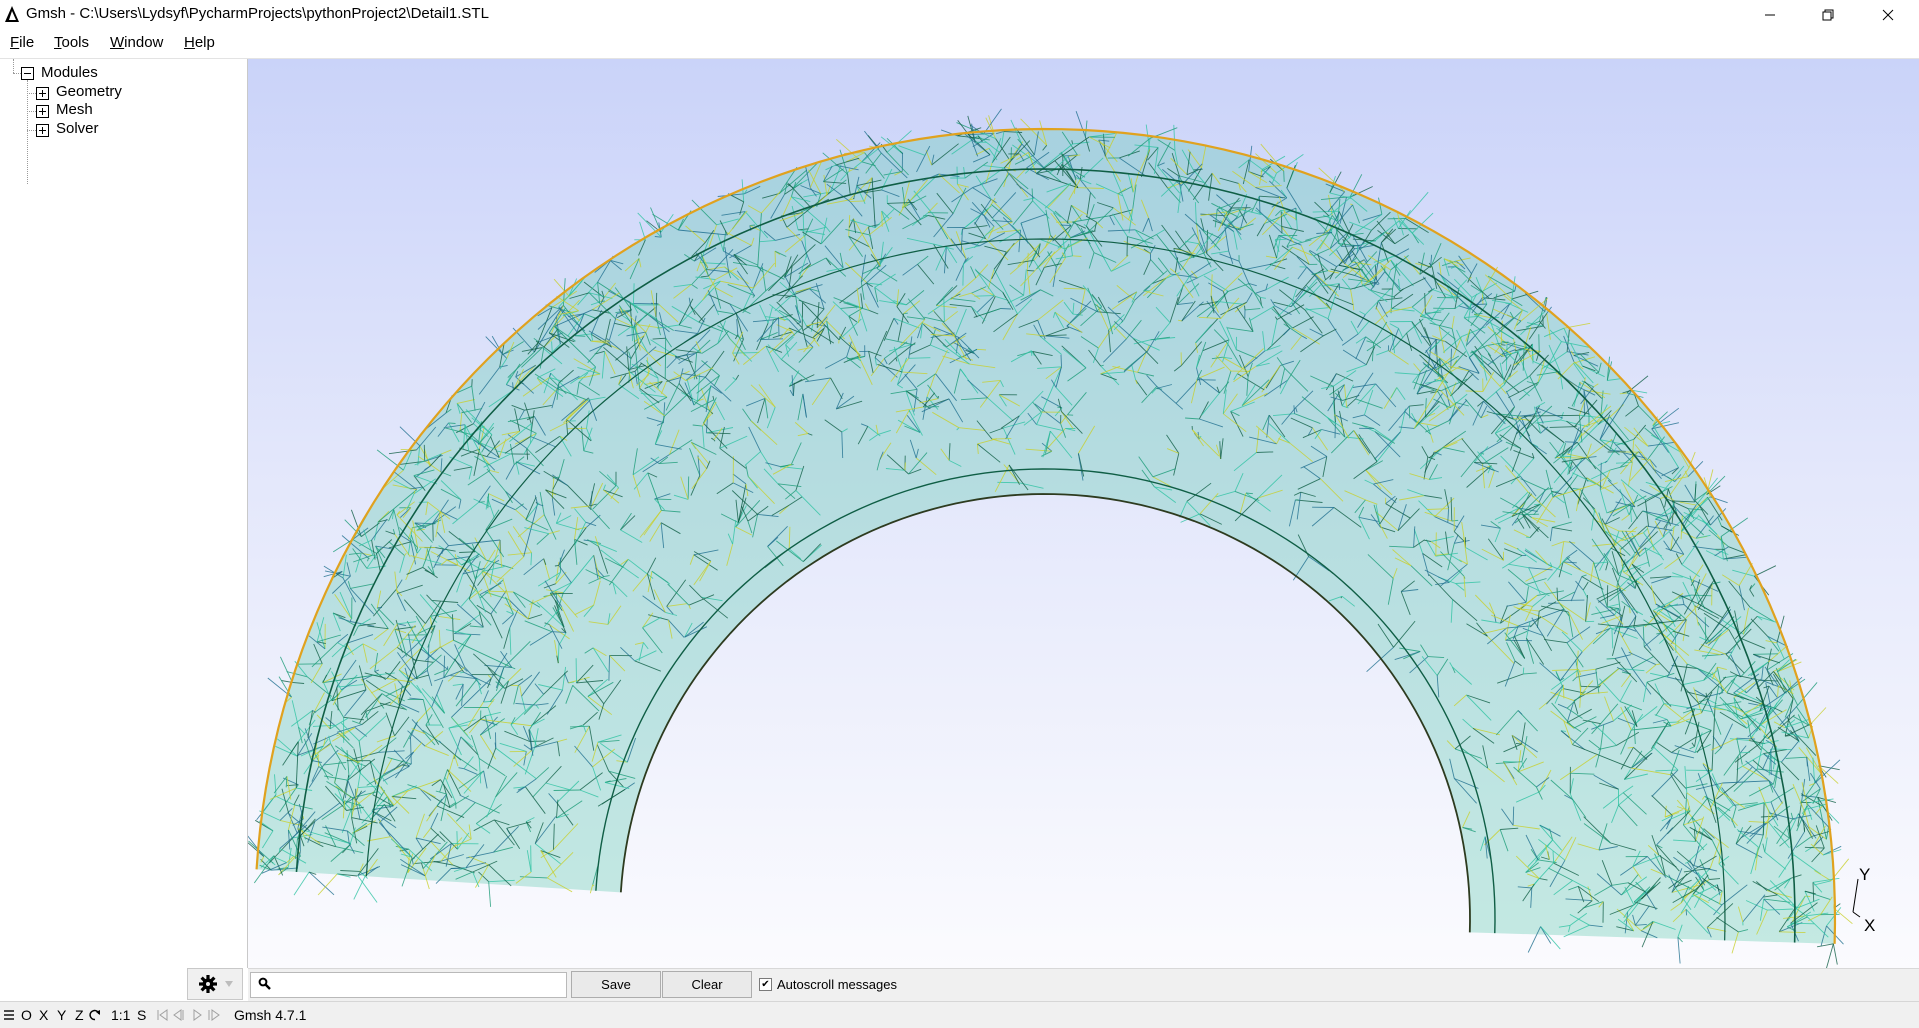  What do you see at coordinates (707, 984) in the screenshot?
I see `clear-button: Clear` at bounding box center [707, 984].